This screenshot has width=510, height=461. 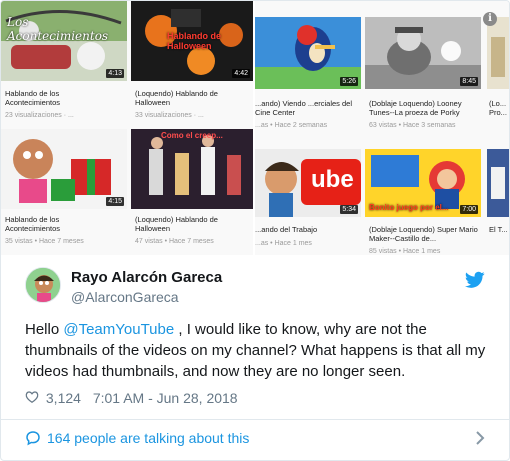 What do you see at coordinates (255, 289) in the screenshot?
I see `tweet-author: Rayo Alarcón Gareca @AlarconGareca` at bounding box center [255, 289].